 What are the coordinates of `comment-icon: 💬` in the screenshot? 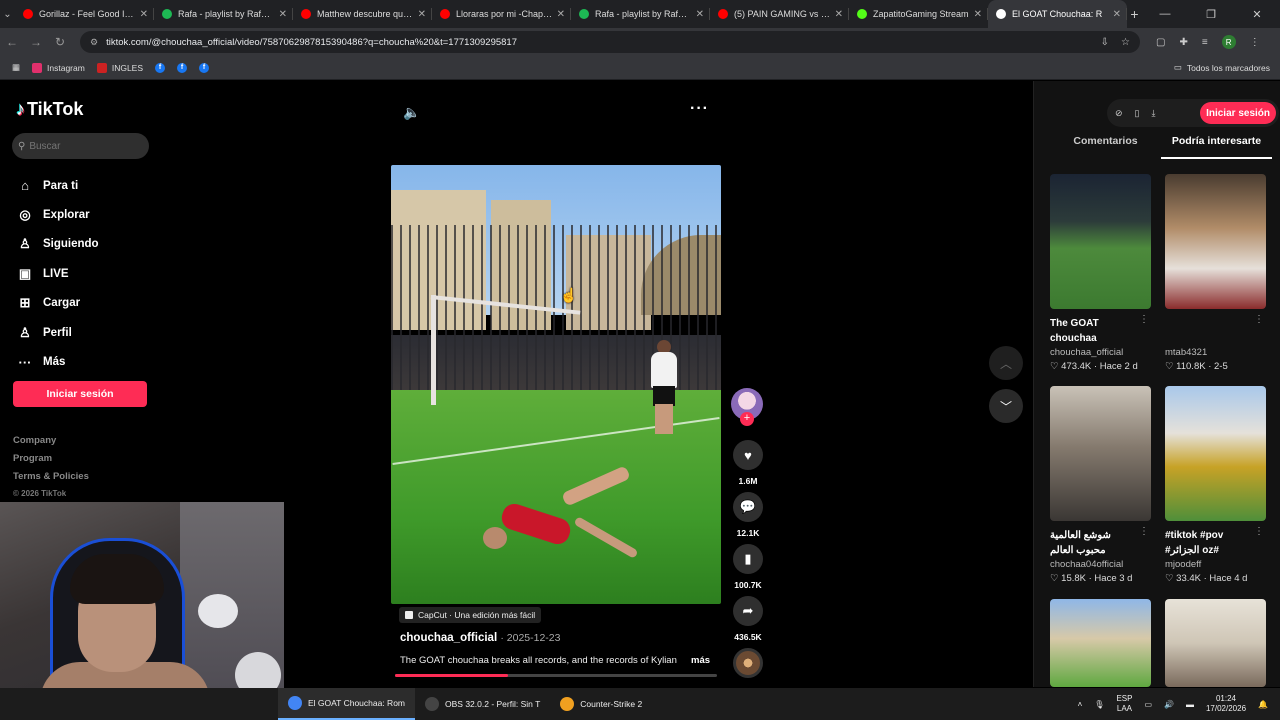 It's located at (748, 507).